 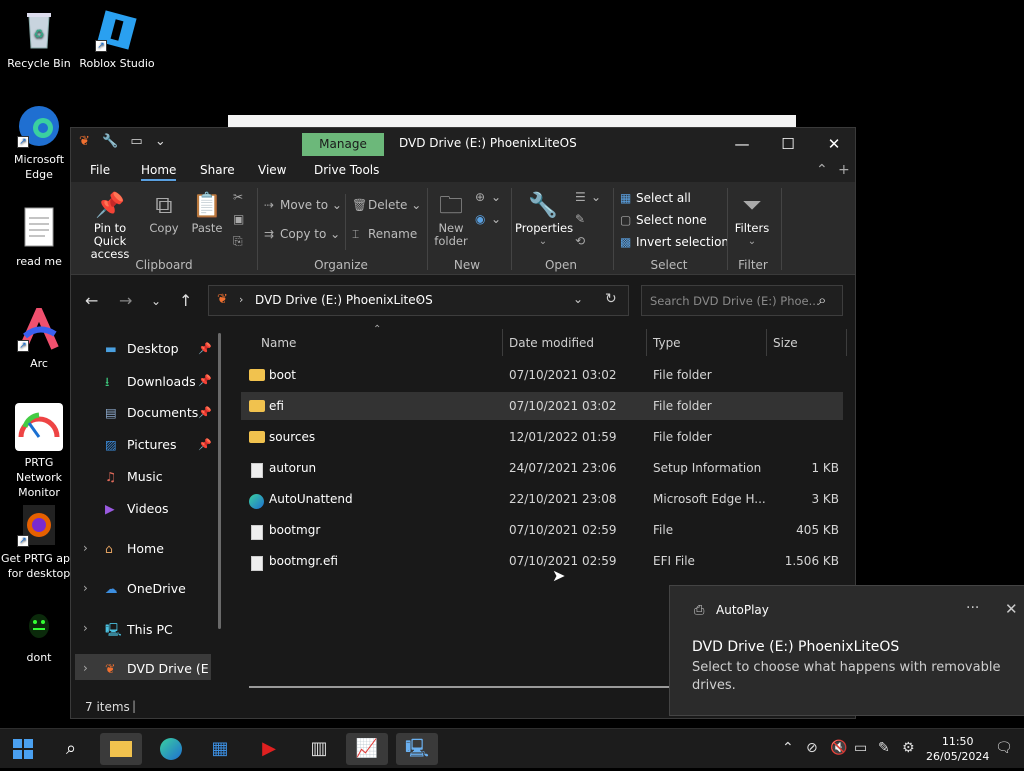 I want to click on notification-center-icon: 🗨, so click(x=1004, y=748).